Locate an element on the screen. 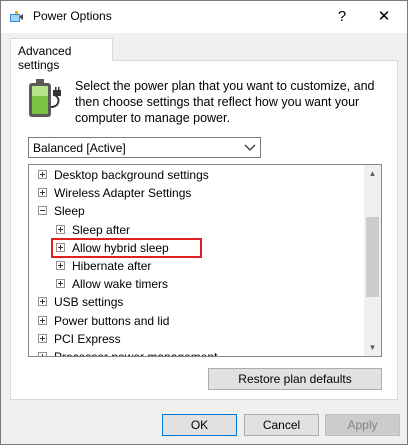 The image size is (408, 445). vertical-scrollbar: ▲ ▼ is located at coordinates (372, 260).